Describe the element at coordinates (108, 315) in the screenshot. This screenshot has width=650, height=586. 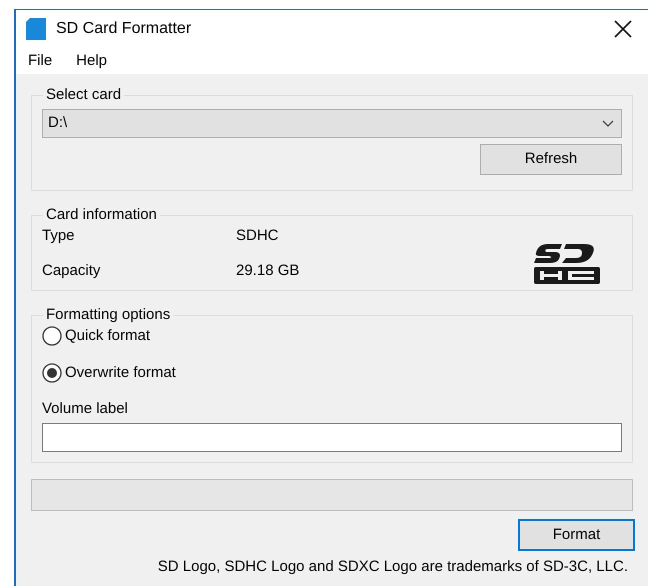
I see `group-label: Formatting options` at that location.